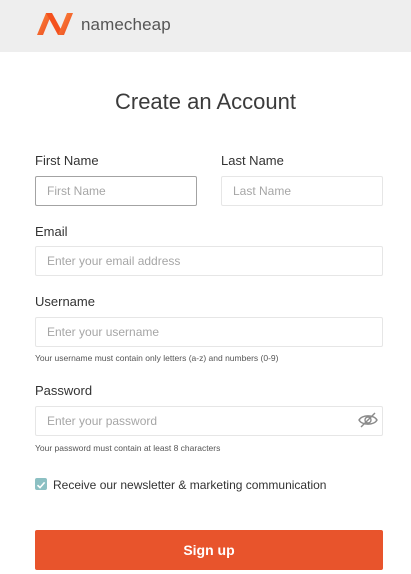 Image resolution: width=411 pixels, height=574 pixels. I want to click on site-header: namecheap, so click(205, 26).